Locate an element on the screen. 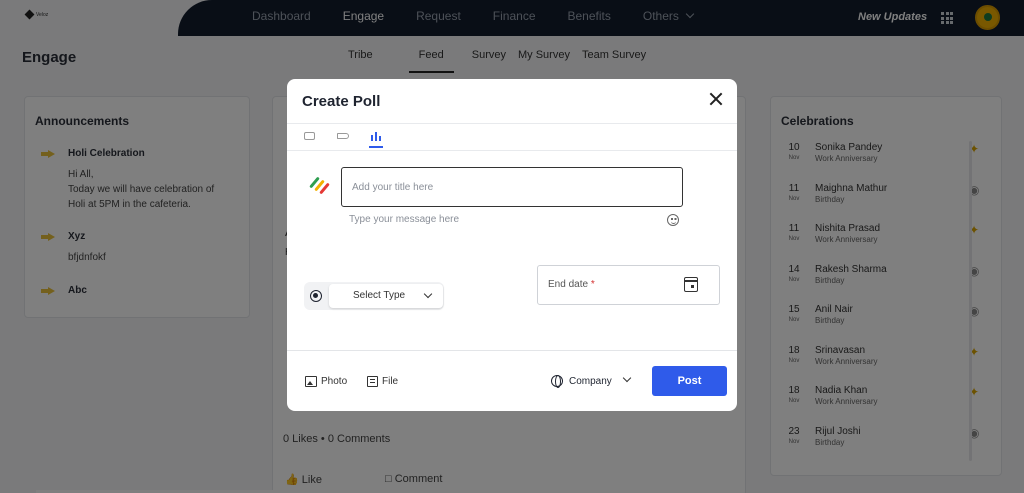  announcement-icon is located at coordinates (343, 138).